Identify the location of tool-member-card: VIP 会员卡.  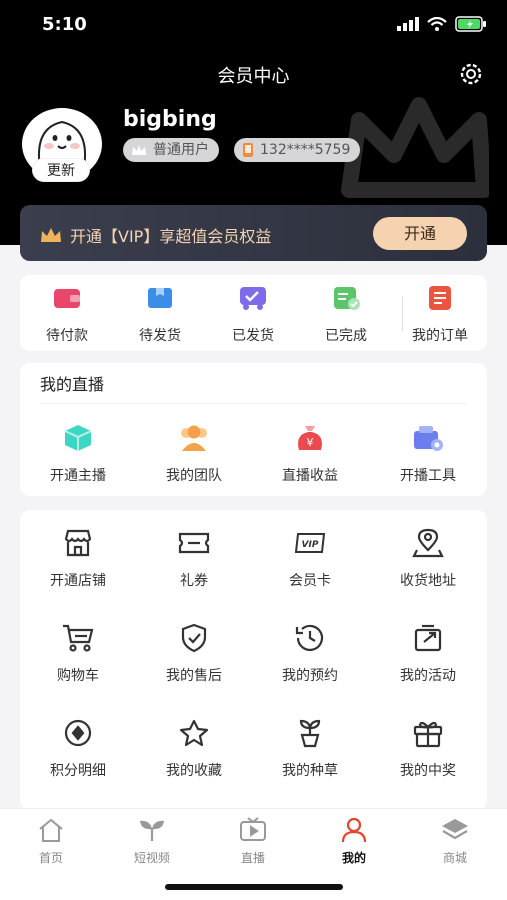
(310, 559).